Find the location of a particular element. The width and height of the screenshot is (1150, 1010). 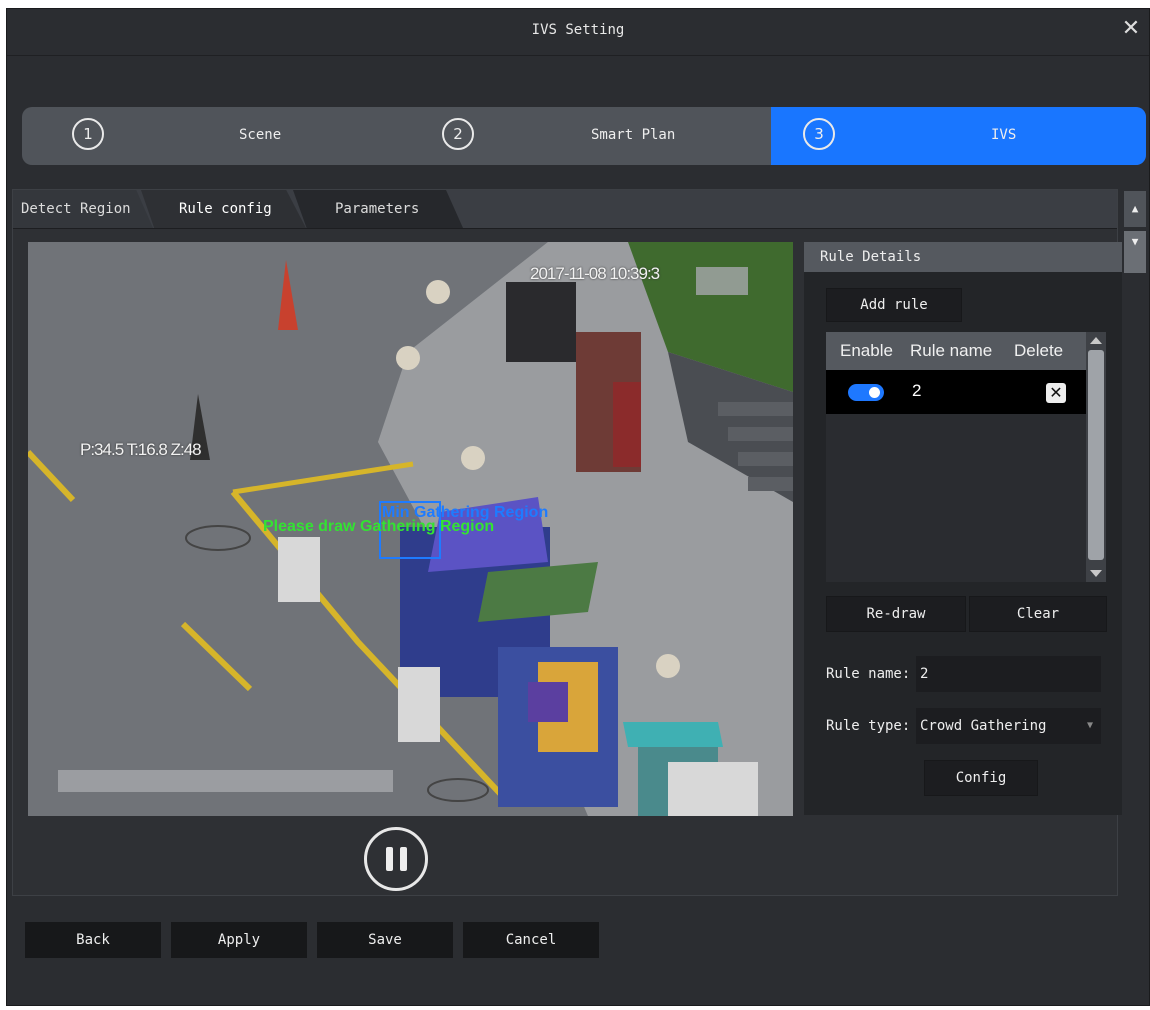

step-label: Scene is located at coordinates (260, 135).